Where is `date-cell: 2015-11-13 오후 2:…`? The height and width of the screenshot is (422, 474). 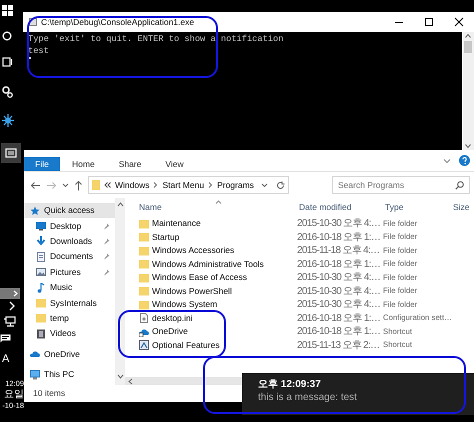
date-cell: 2015-11-13 오후 2:… is located at coordinates (338, 345).